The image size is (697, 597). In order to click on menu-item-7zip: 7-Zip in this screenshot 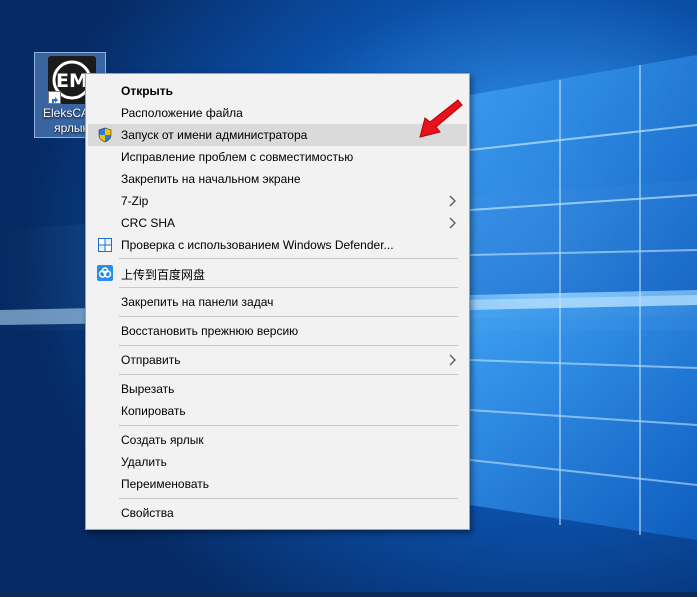, I will do `click(277, 201)`.